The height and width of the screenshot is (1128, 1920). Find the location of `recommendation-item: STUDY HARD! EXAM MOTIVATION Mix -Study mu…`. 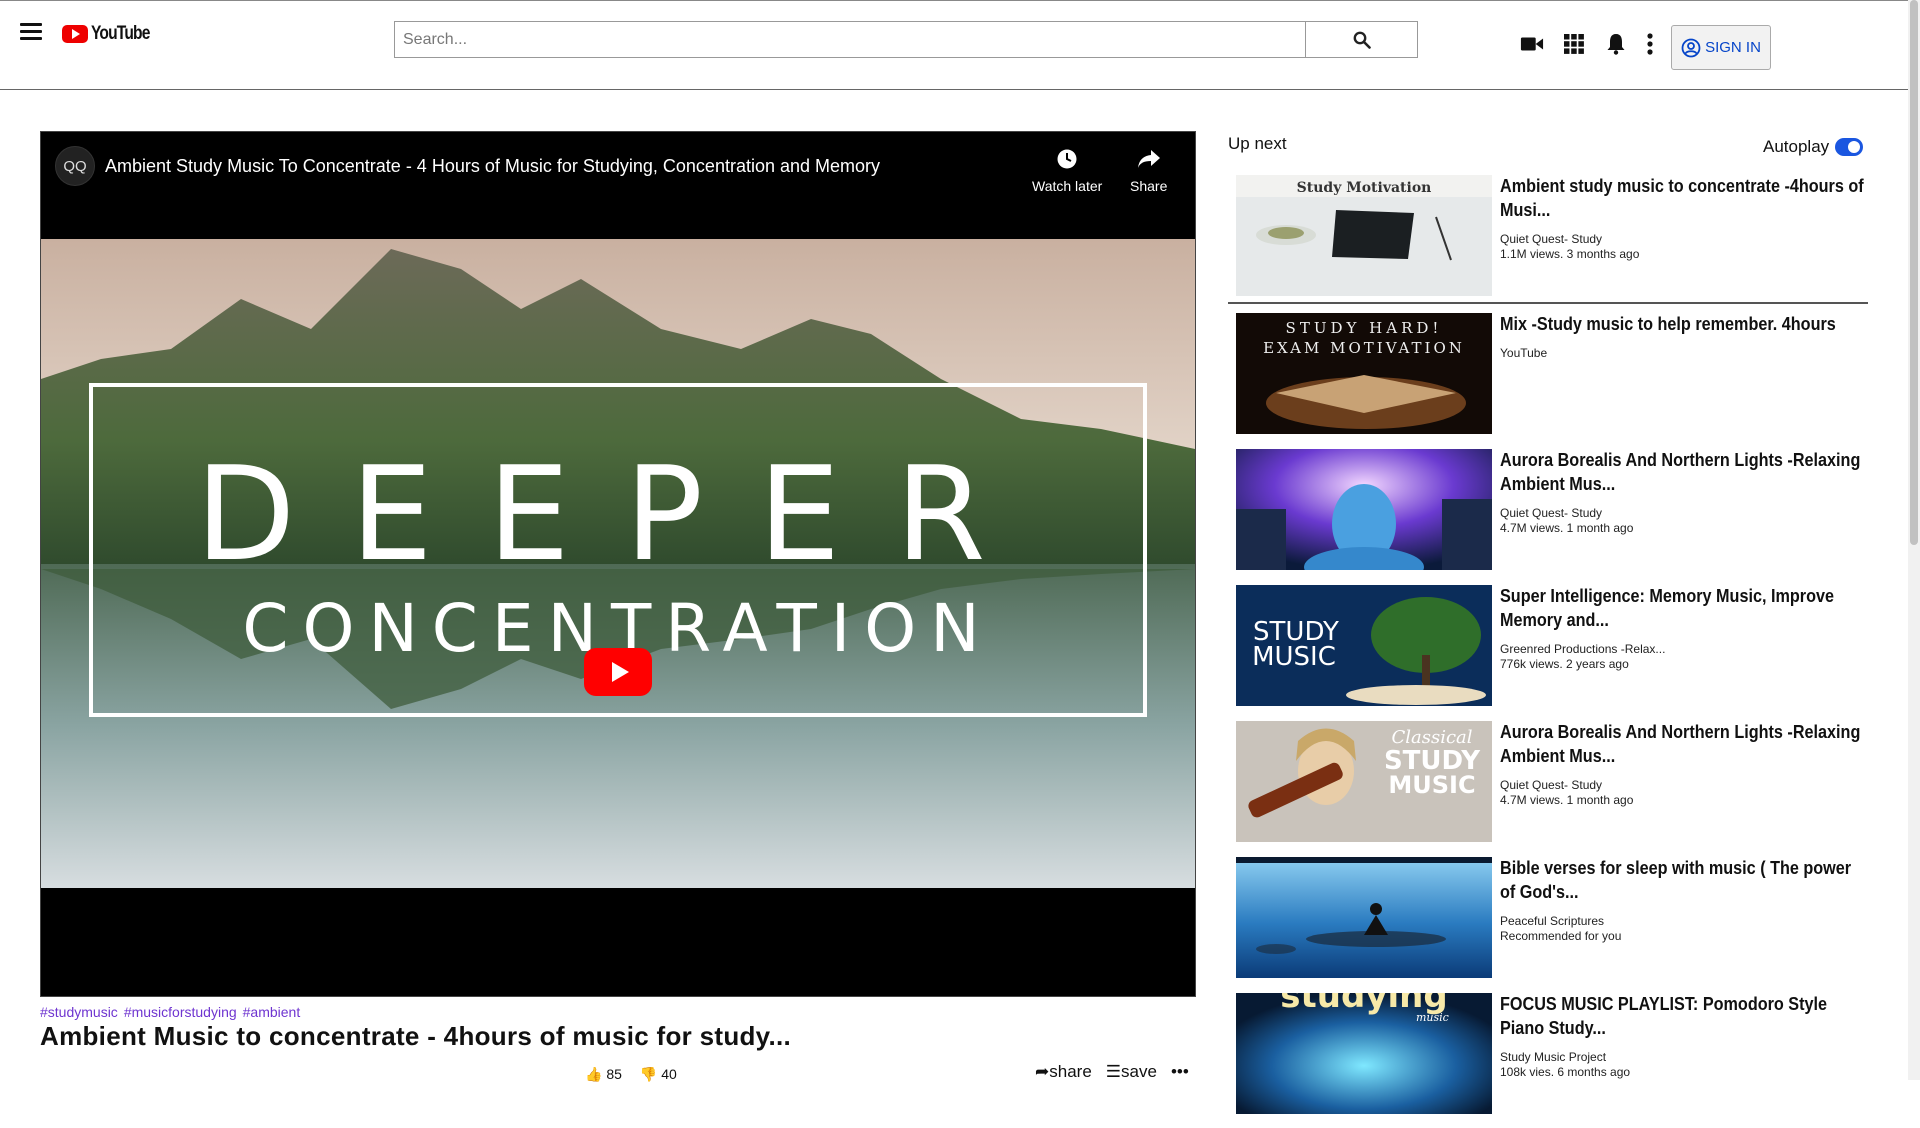

recommendation-item: STUDY HARD! EXAM MOTIVATION Mix -Study mu… is located at coordinates (1548, 380).